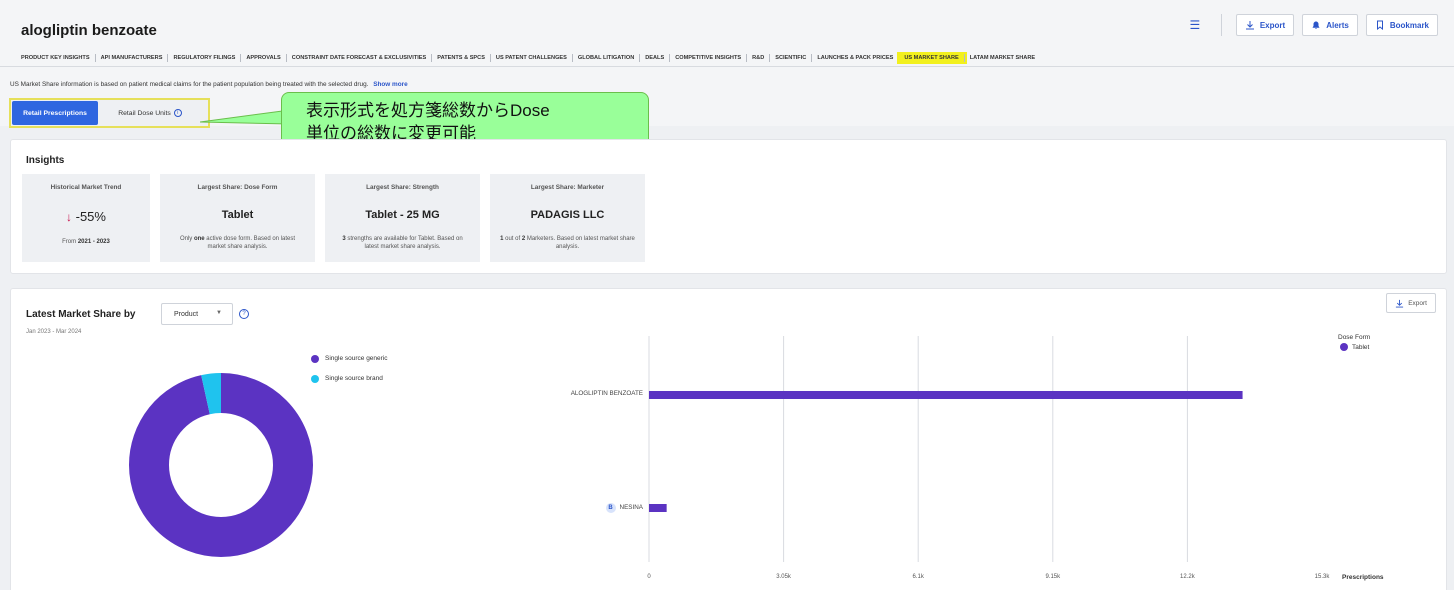 The width and height of the screenshot is (1454, 590). What do you see at coordinates (1187, 577) in the screenshot?
I see `x-tick-label: 12.2k` at bounding box center [1187, 577].